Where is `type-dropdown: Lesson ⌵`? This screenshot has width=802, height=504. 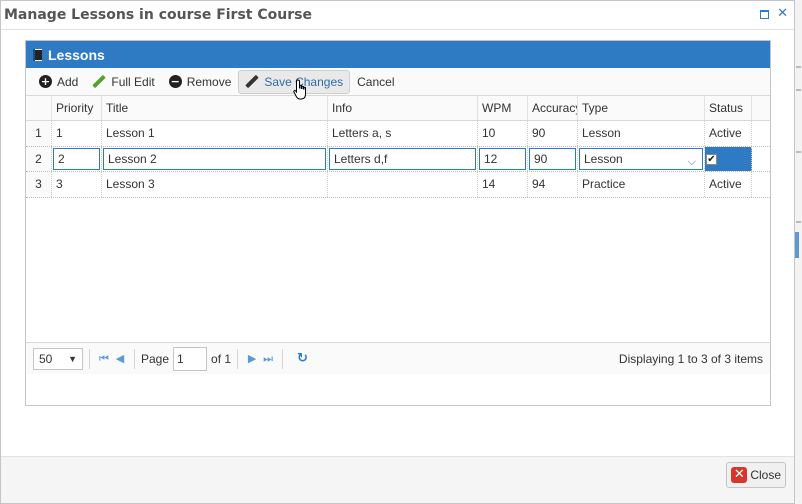
type-dropdown: Lesson ⌵ is located at coordinates (641, 159).